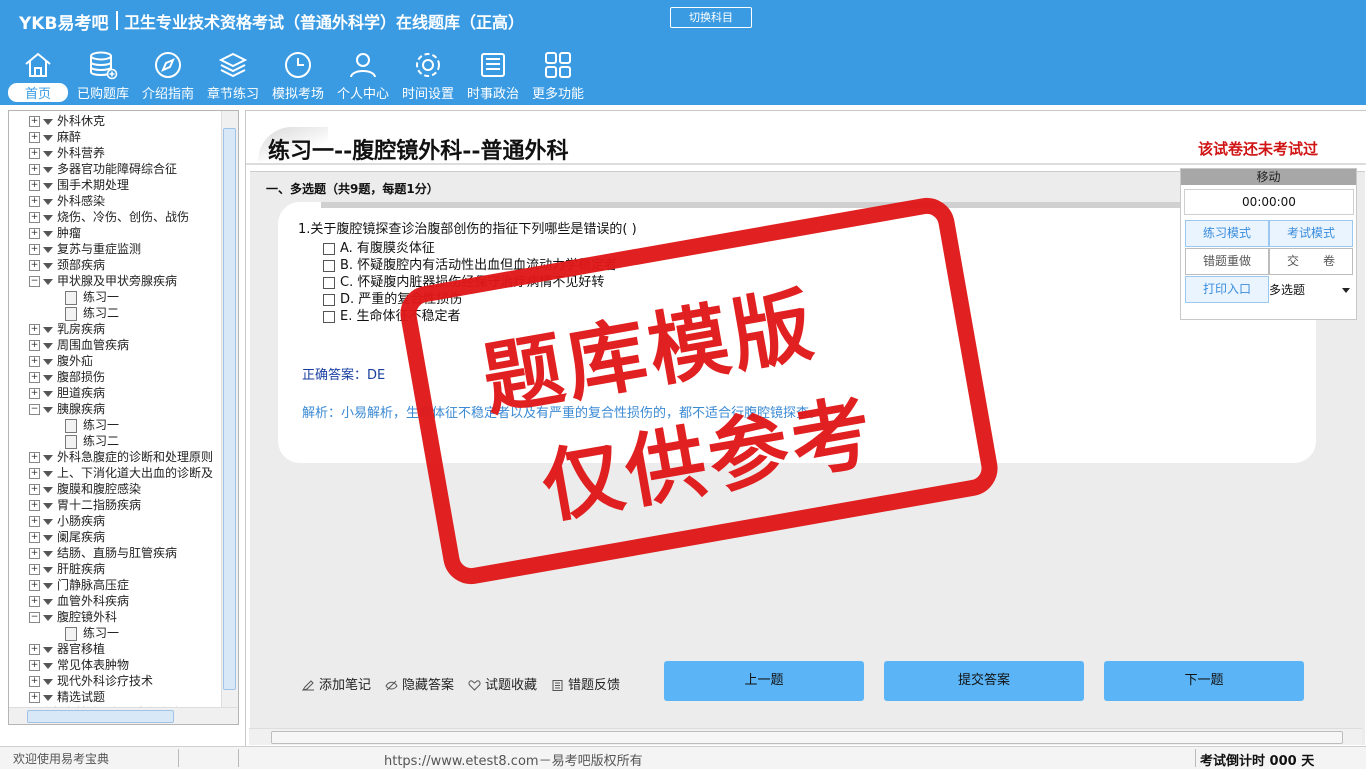  Describe the element at coordinates (85, 249) in the screenshot. I see `tree-node: + 复苏与重症监测` at that location.